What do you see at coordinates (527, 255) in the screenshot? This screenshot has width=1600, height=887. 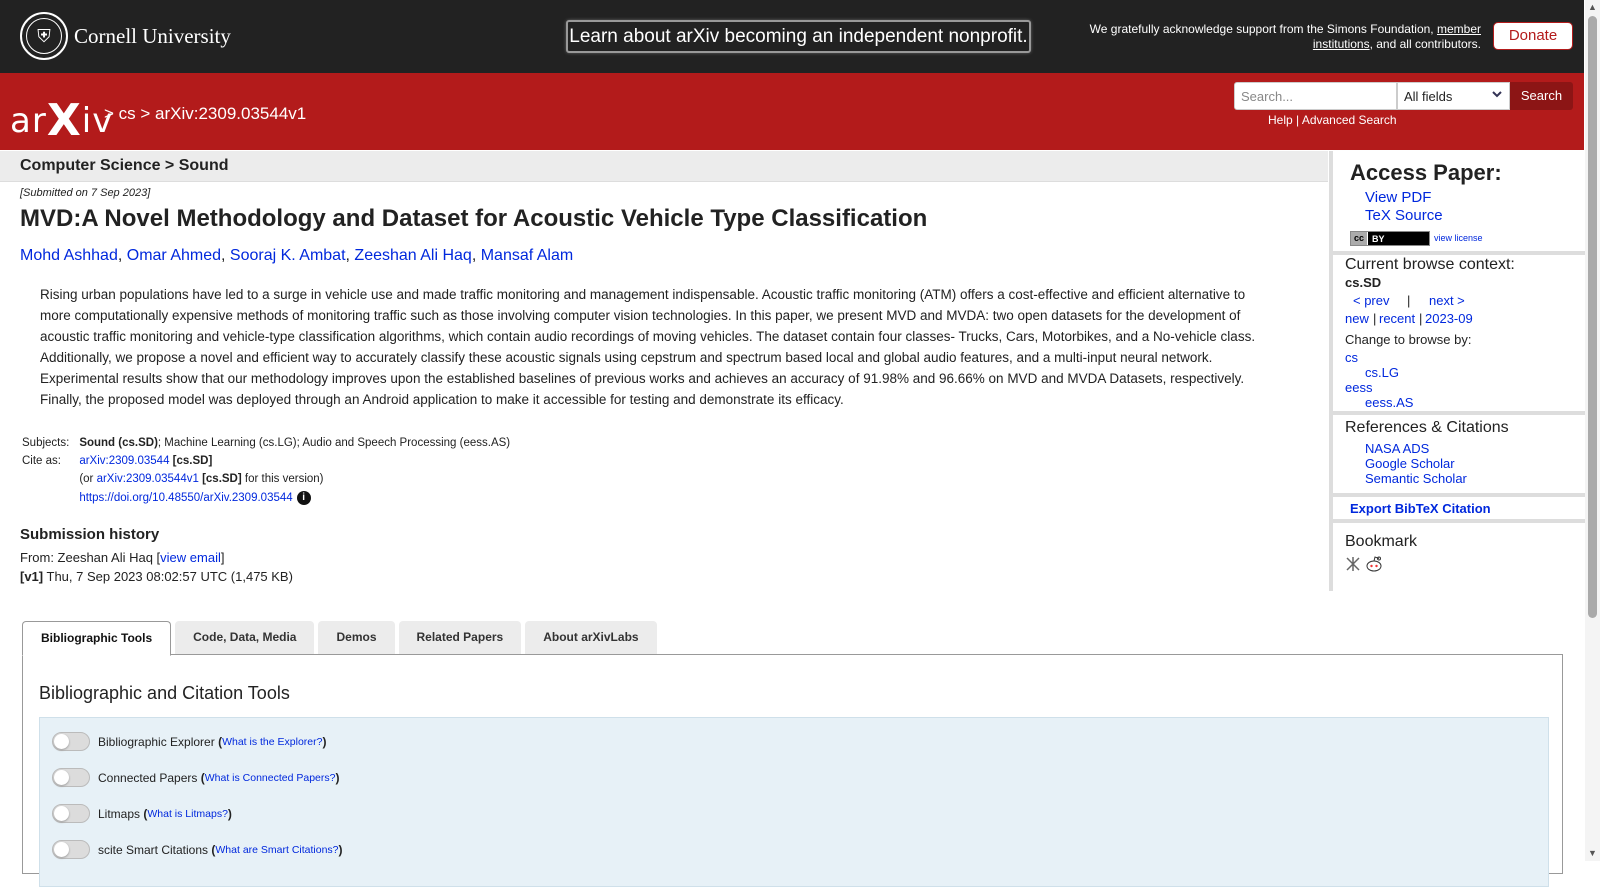 I see `author-link: Mansaf Alam` at bounding box center [527, 255].